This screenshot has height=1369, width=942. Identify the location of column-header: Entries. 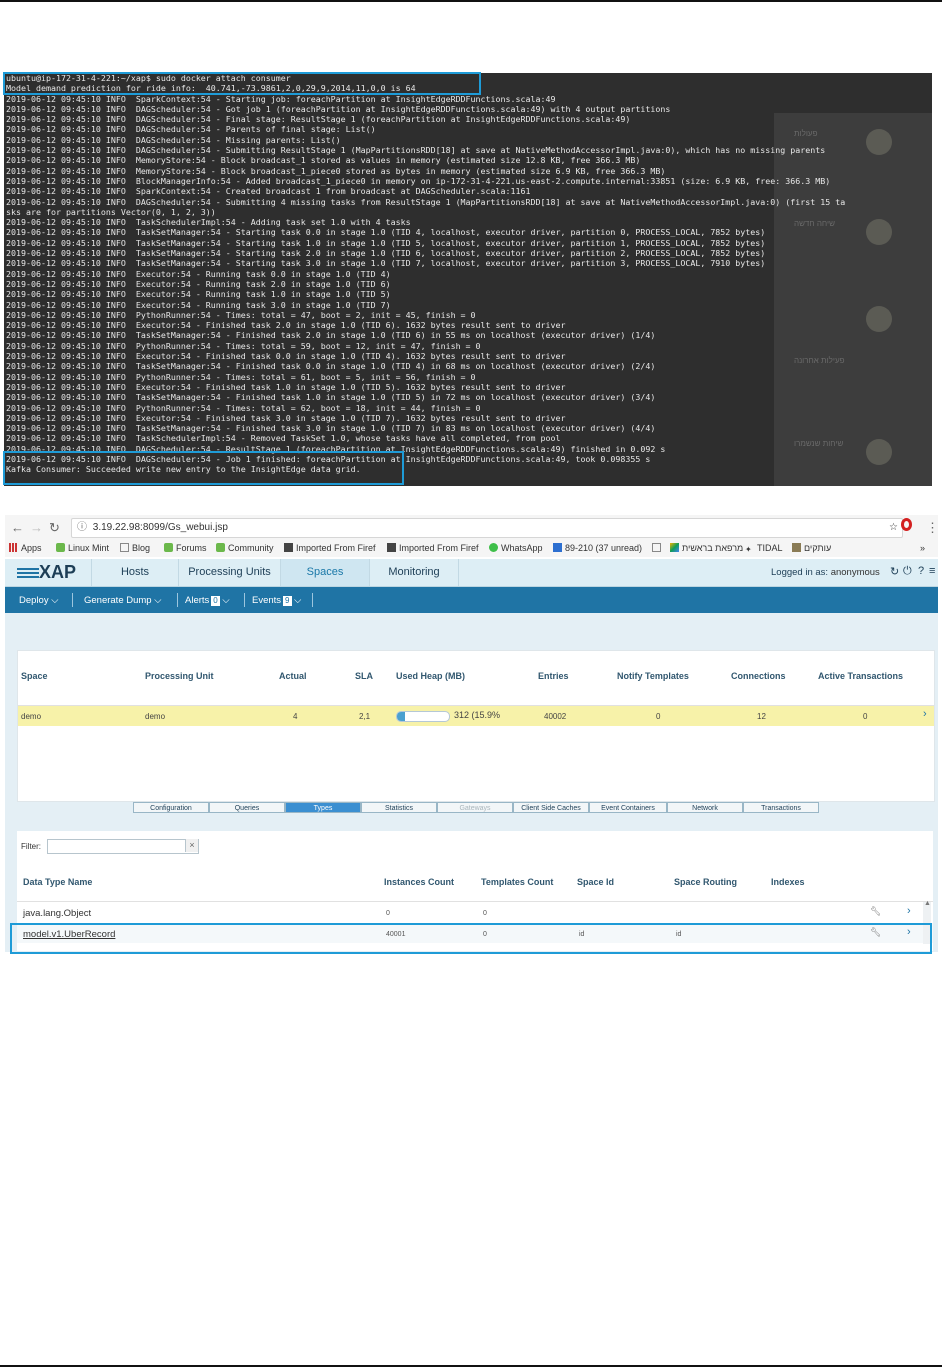
(553, 676).